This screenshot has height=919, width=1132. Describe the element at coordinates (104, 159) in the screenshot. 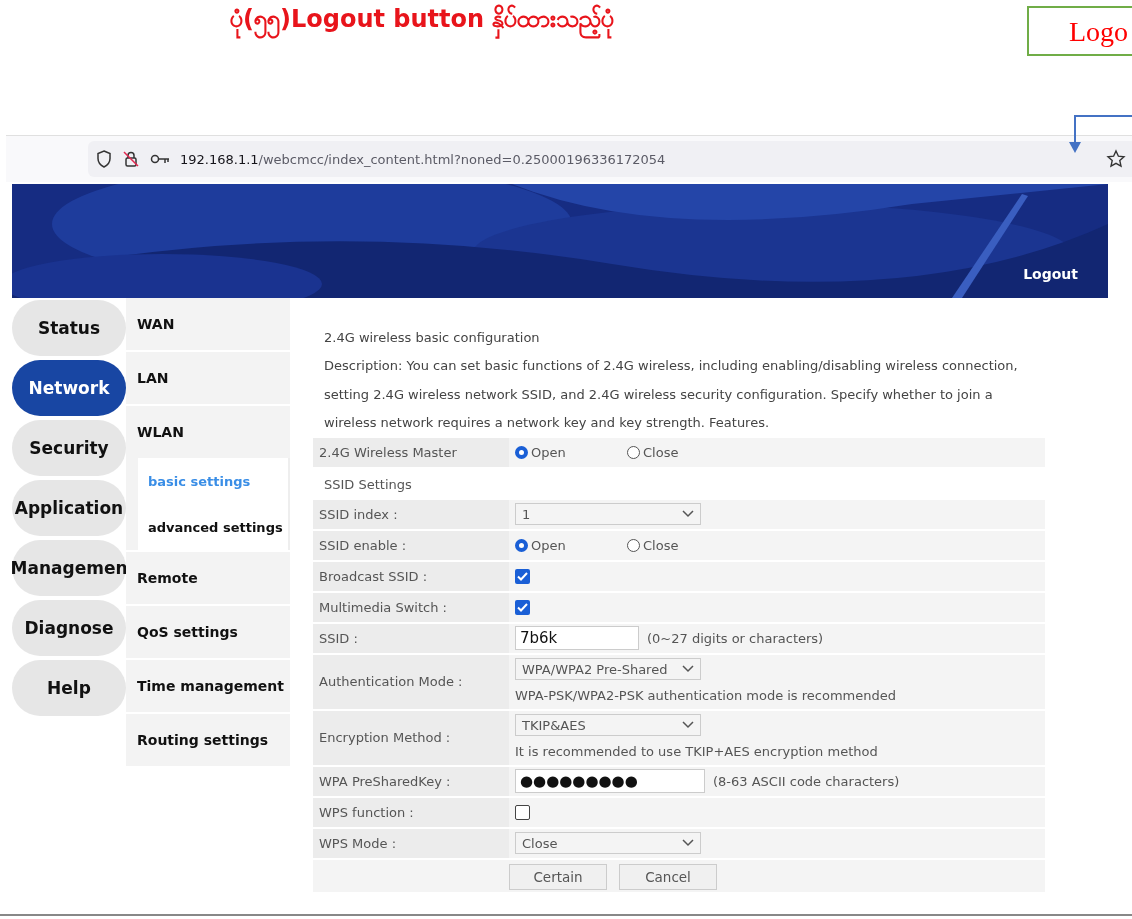

I see `shield-icon` at that location.